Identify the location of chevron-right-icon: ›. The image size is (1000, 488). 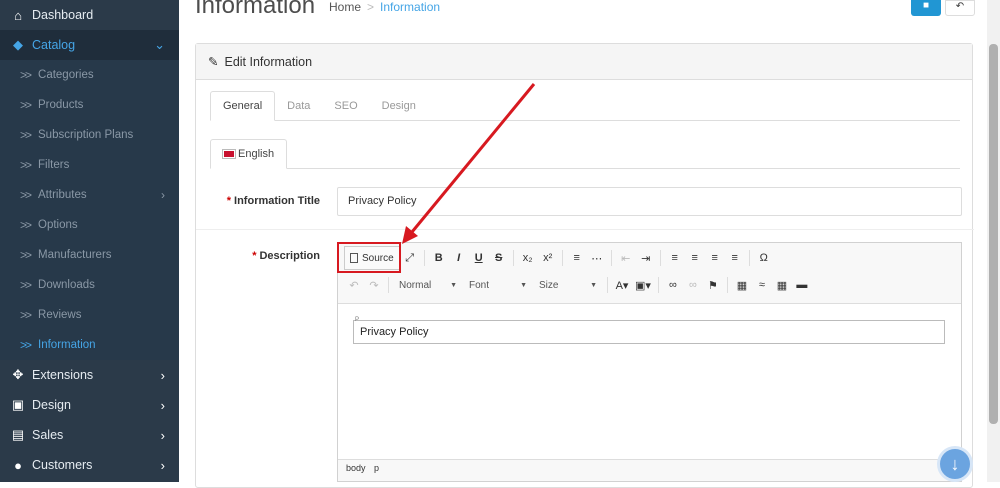
(162, 465).